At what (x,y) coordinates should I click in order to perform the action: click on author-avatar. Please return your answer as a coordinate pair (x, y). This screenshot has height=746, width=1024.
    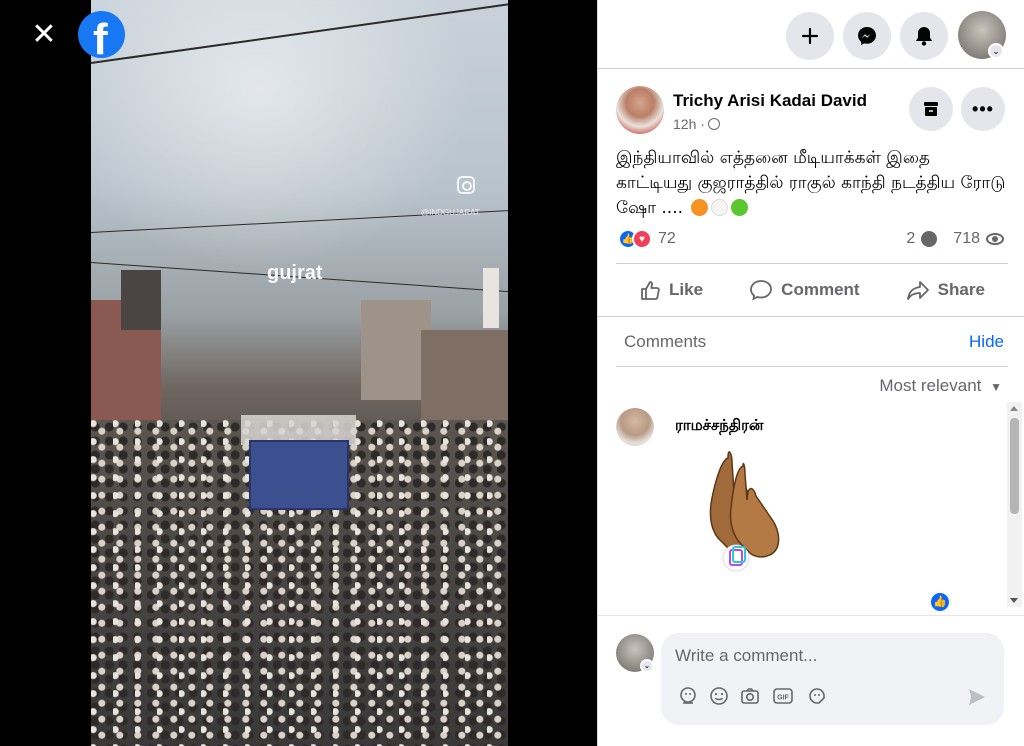
    Looking at the image, I should click on (640, 110).